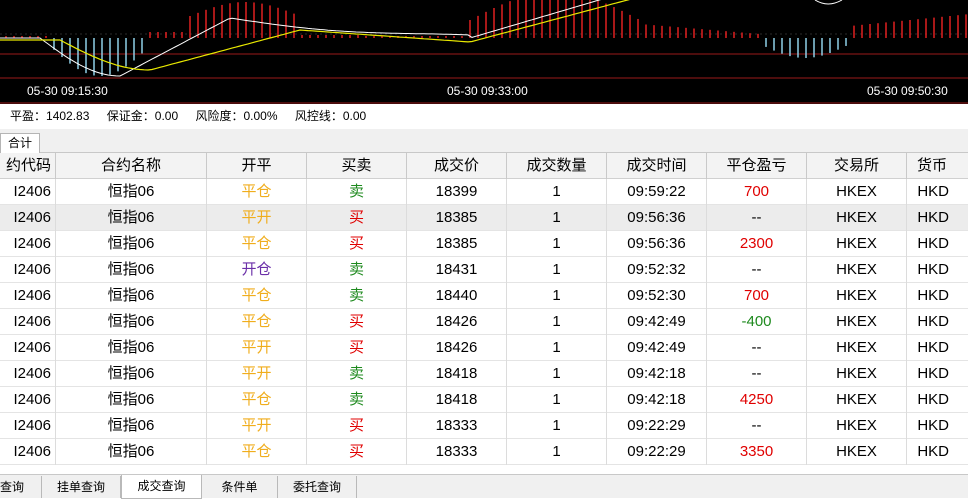  I want to click on table-row: I2406 恒指06 平仓卖 18399 1 09:59:22 700 HKEX HKD, so click(484, 192).